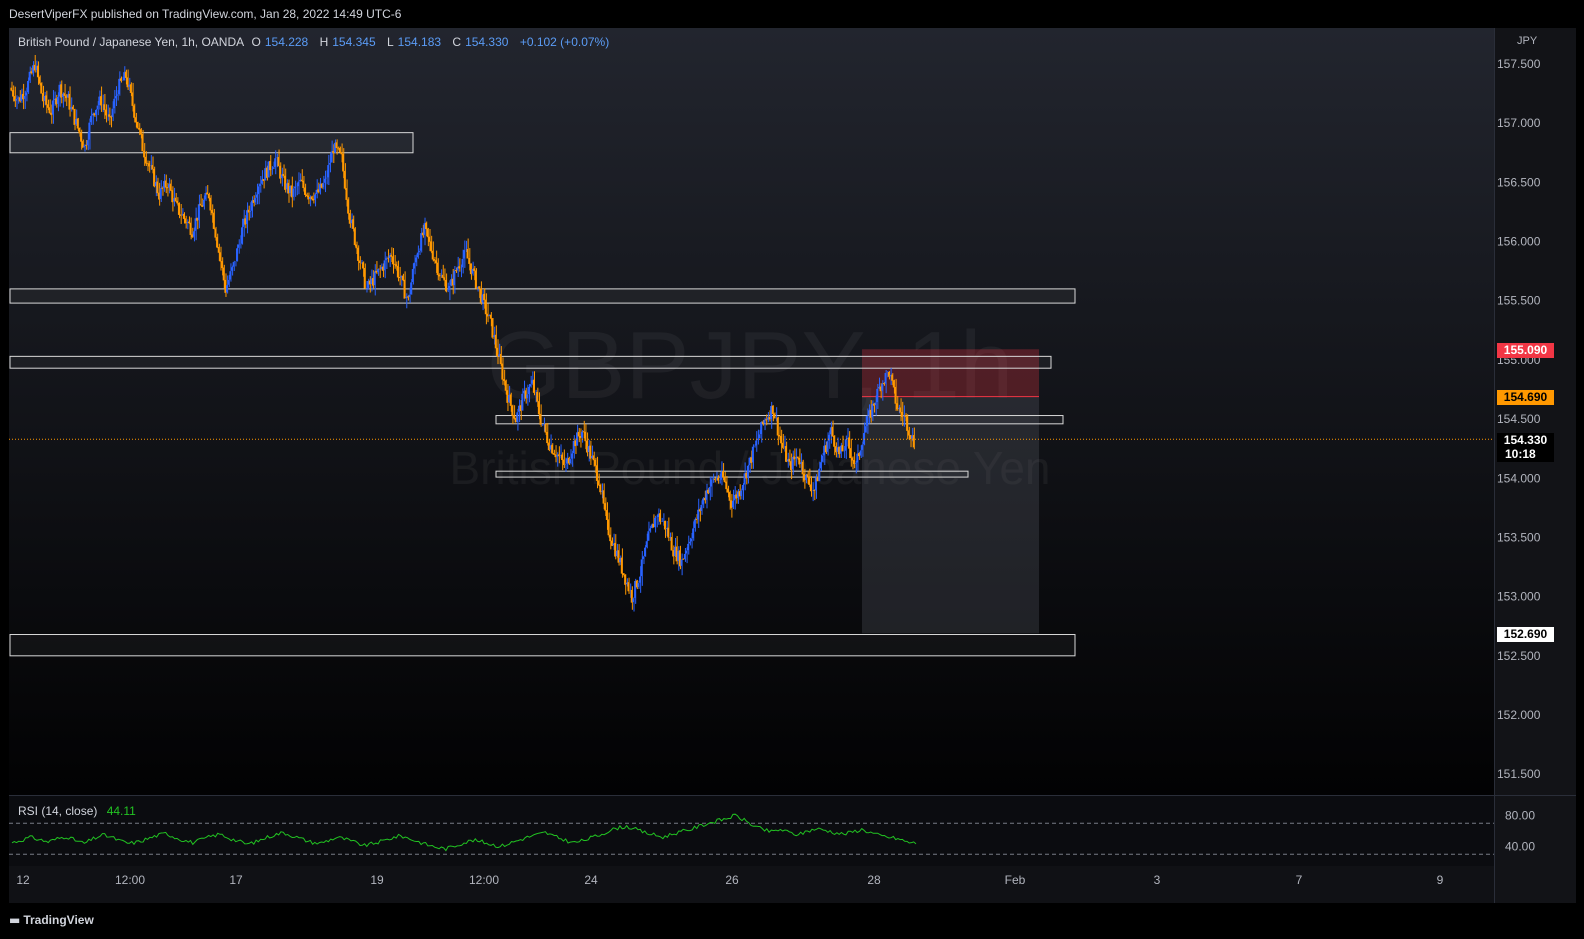 This screenshot has width=1584, height=939. What do you see at coordinates (487, 42) in the screenshot?
I see `legend-close-value: 154.330` at bounding box center [487, 42].